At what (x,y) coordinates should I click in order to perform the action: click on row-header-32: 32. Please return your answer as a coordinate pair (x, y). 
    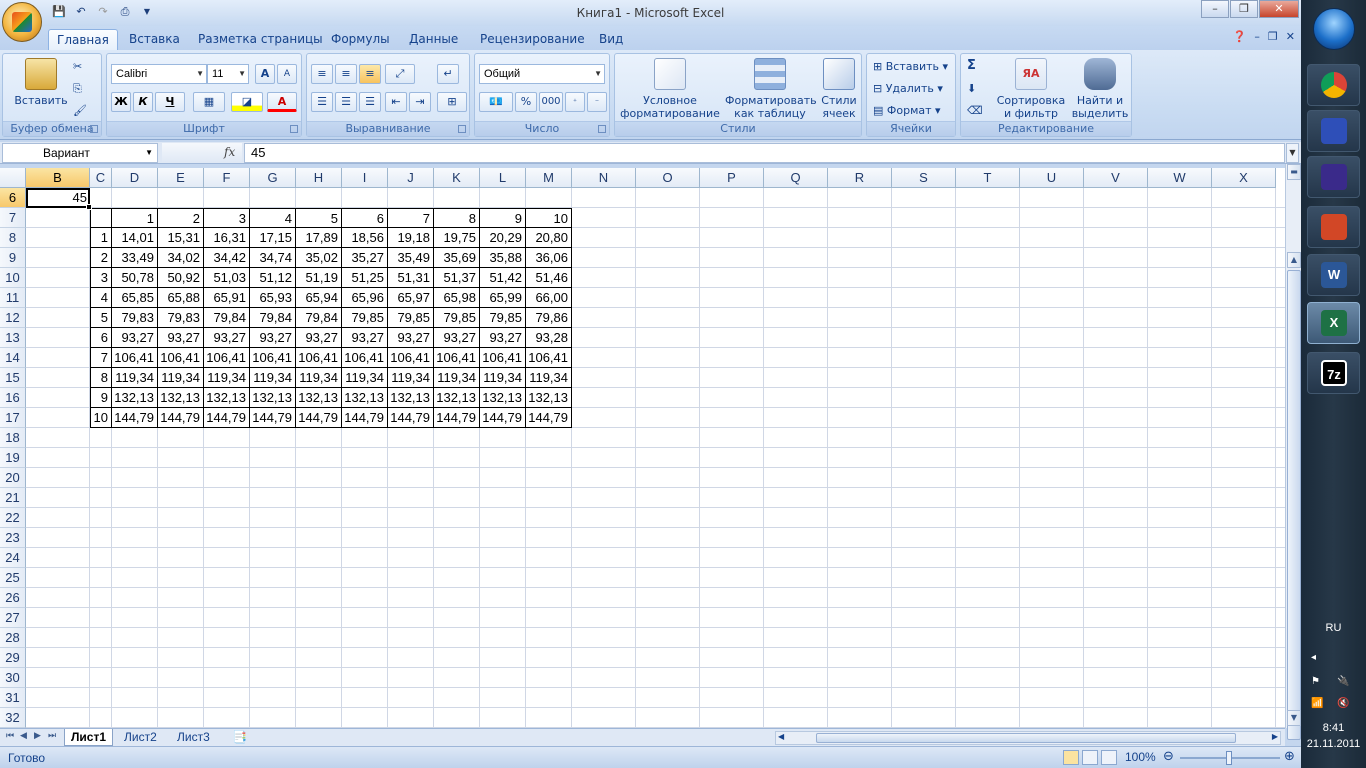
    Looking at the image, I should click on (13, 718).